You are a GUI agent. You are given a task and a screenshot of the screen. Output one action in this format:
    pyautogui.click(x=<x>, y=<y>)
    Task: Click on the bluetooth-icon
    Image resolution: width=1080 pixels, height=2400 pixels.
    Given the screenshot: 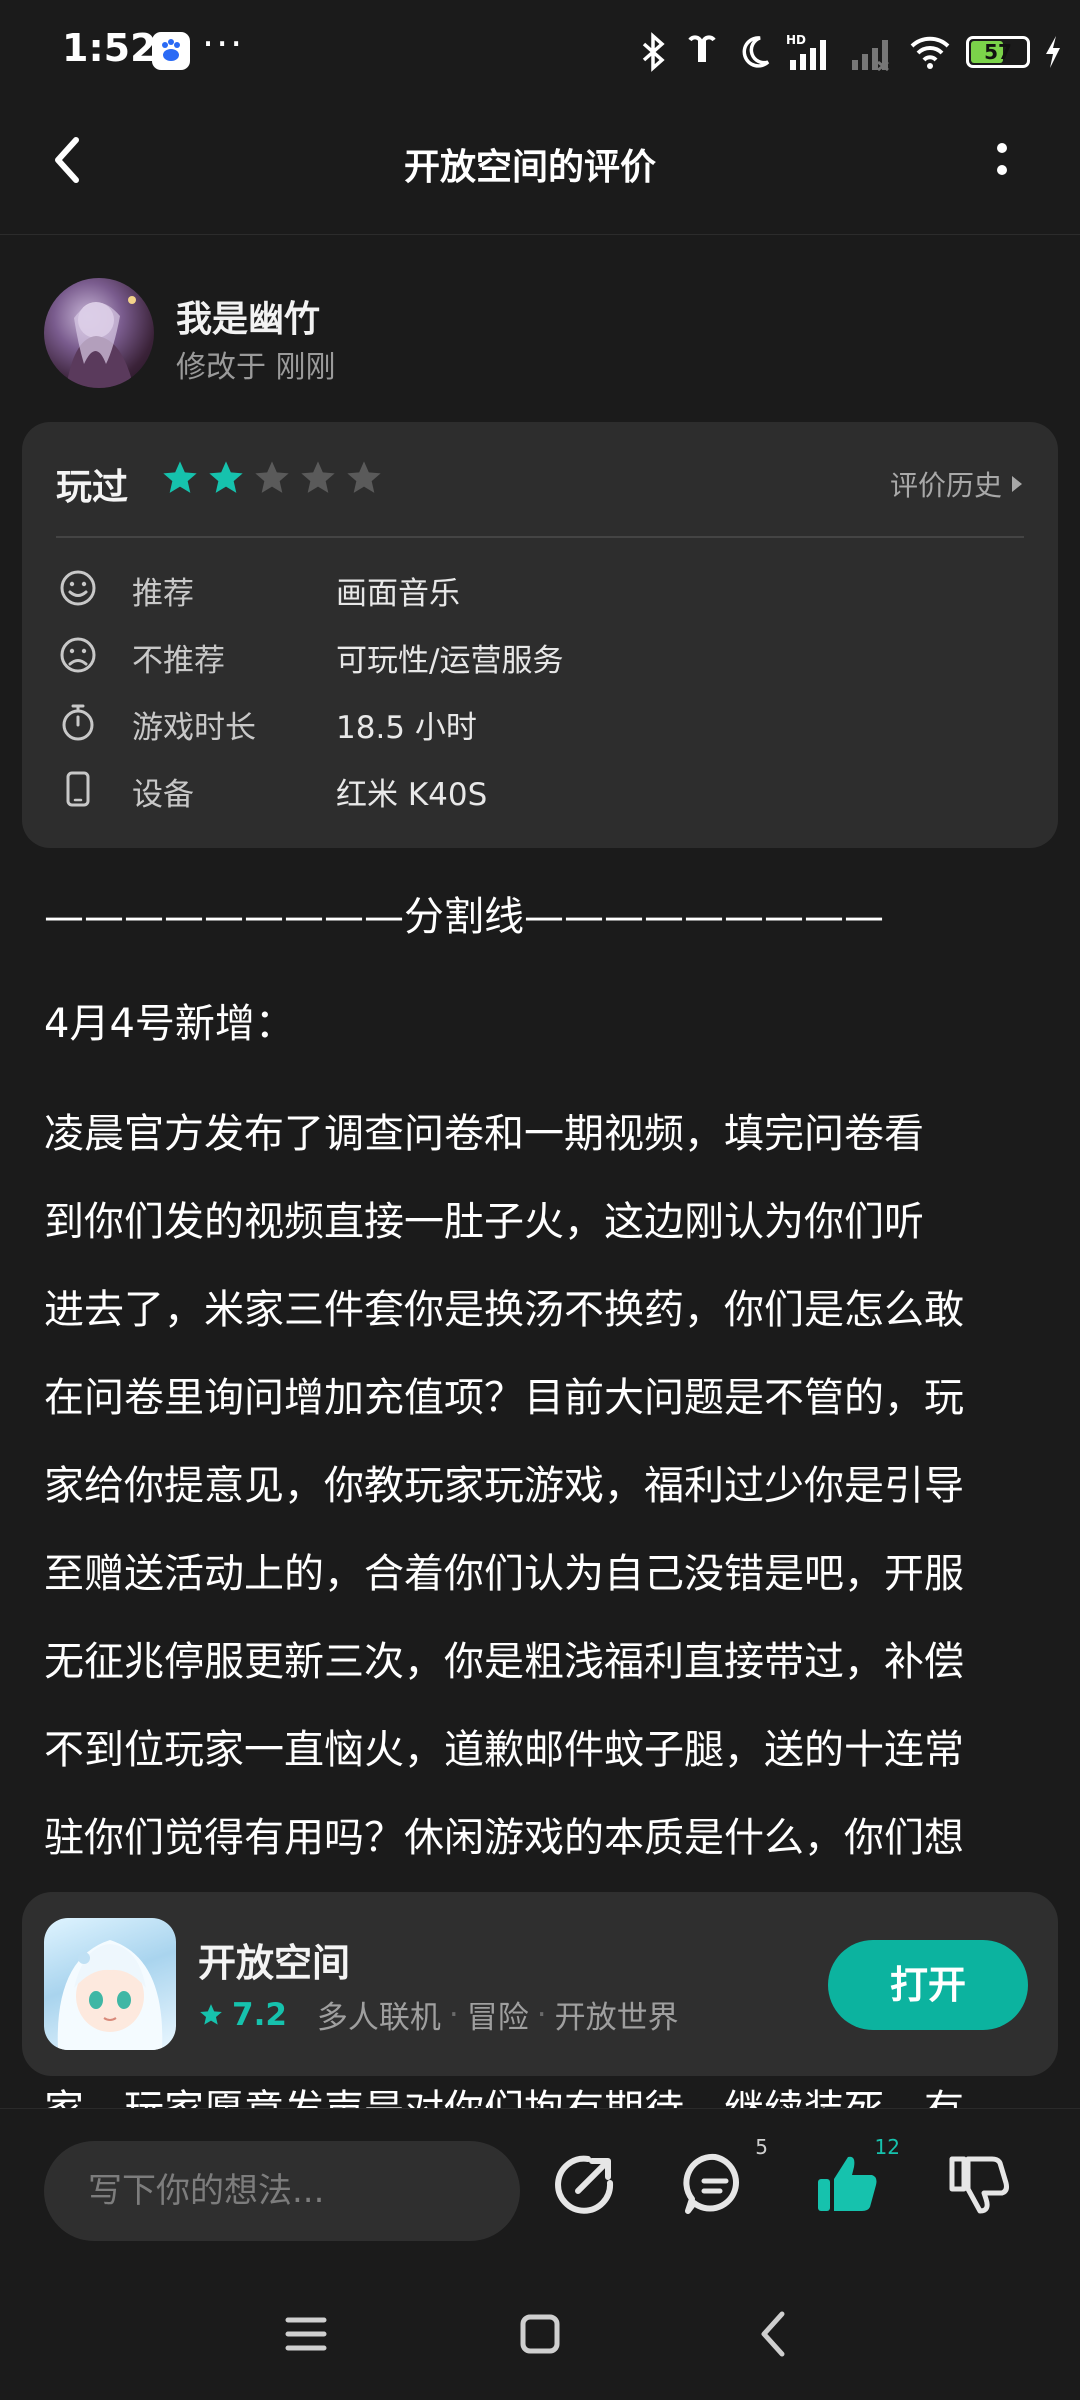 What is the action you would take?
    pyautogui.click(x=653, y=52)
    